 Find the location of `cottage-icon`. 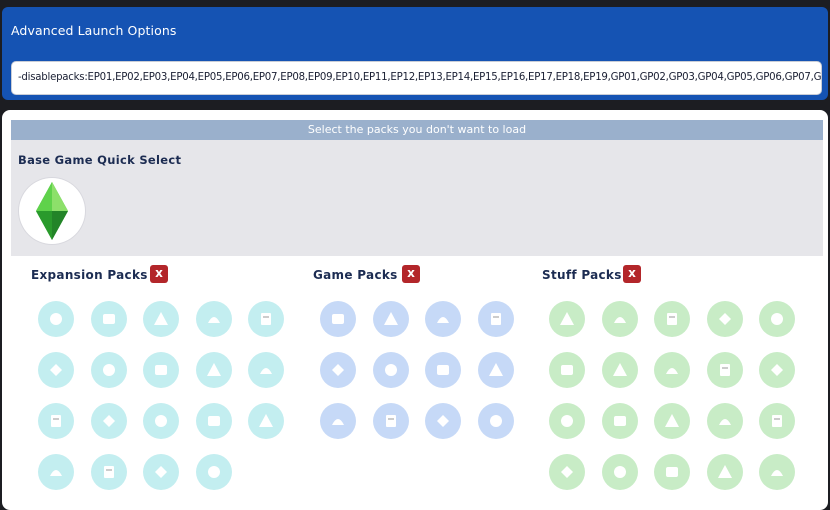

cottage-icon is located at coordinates (56, 421).